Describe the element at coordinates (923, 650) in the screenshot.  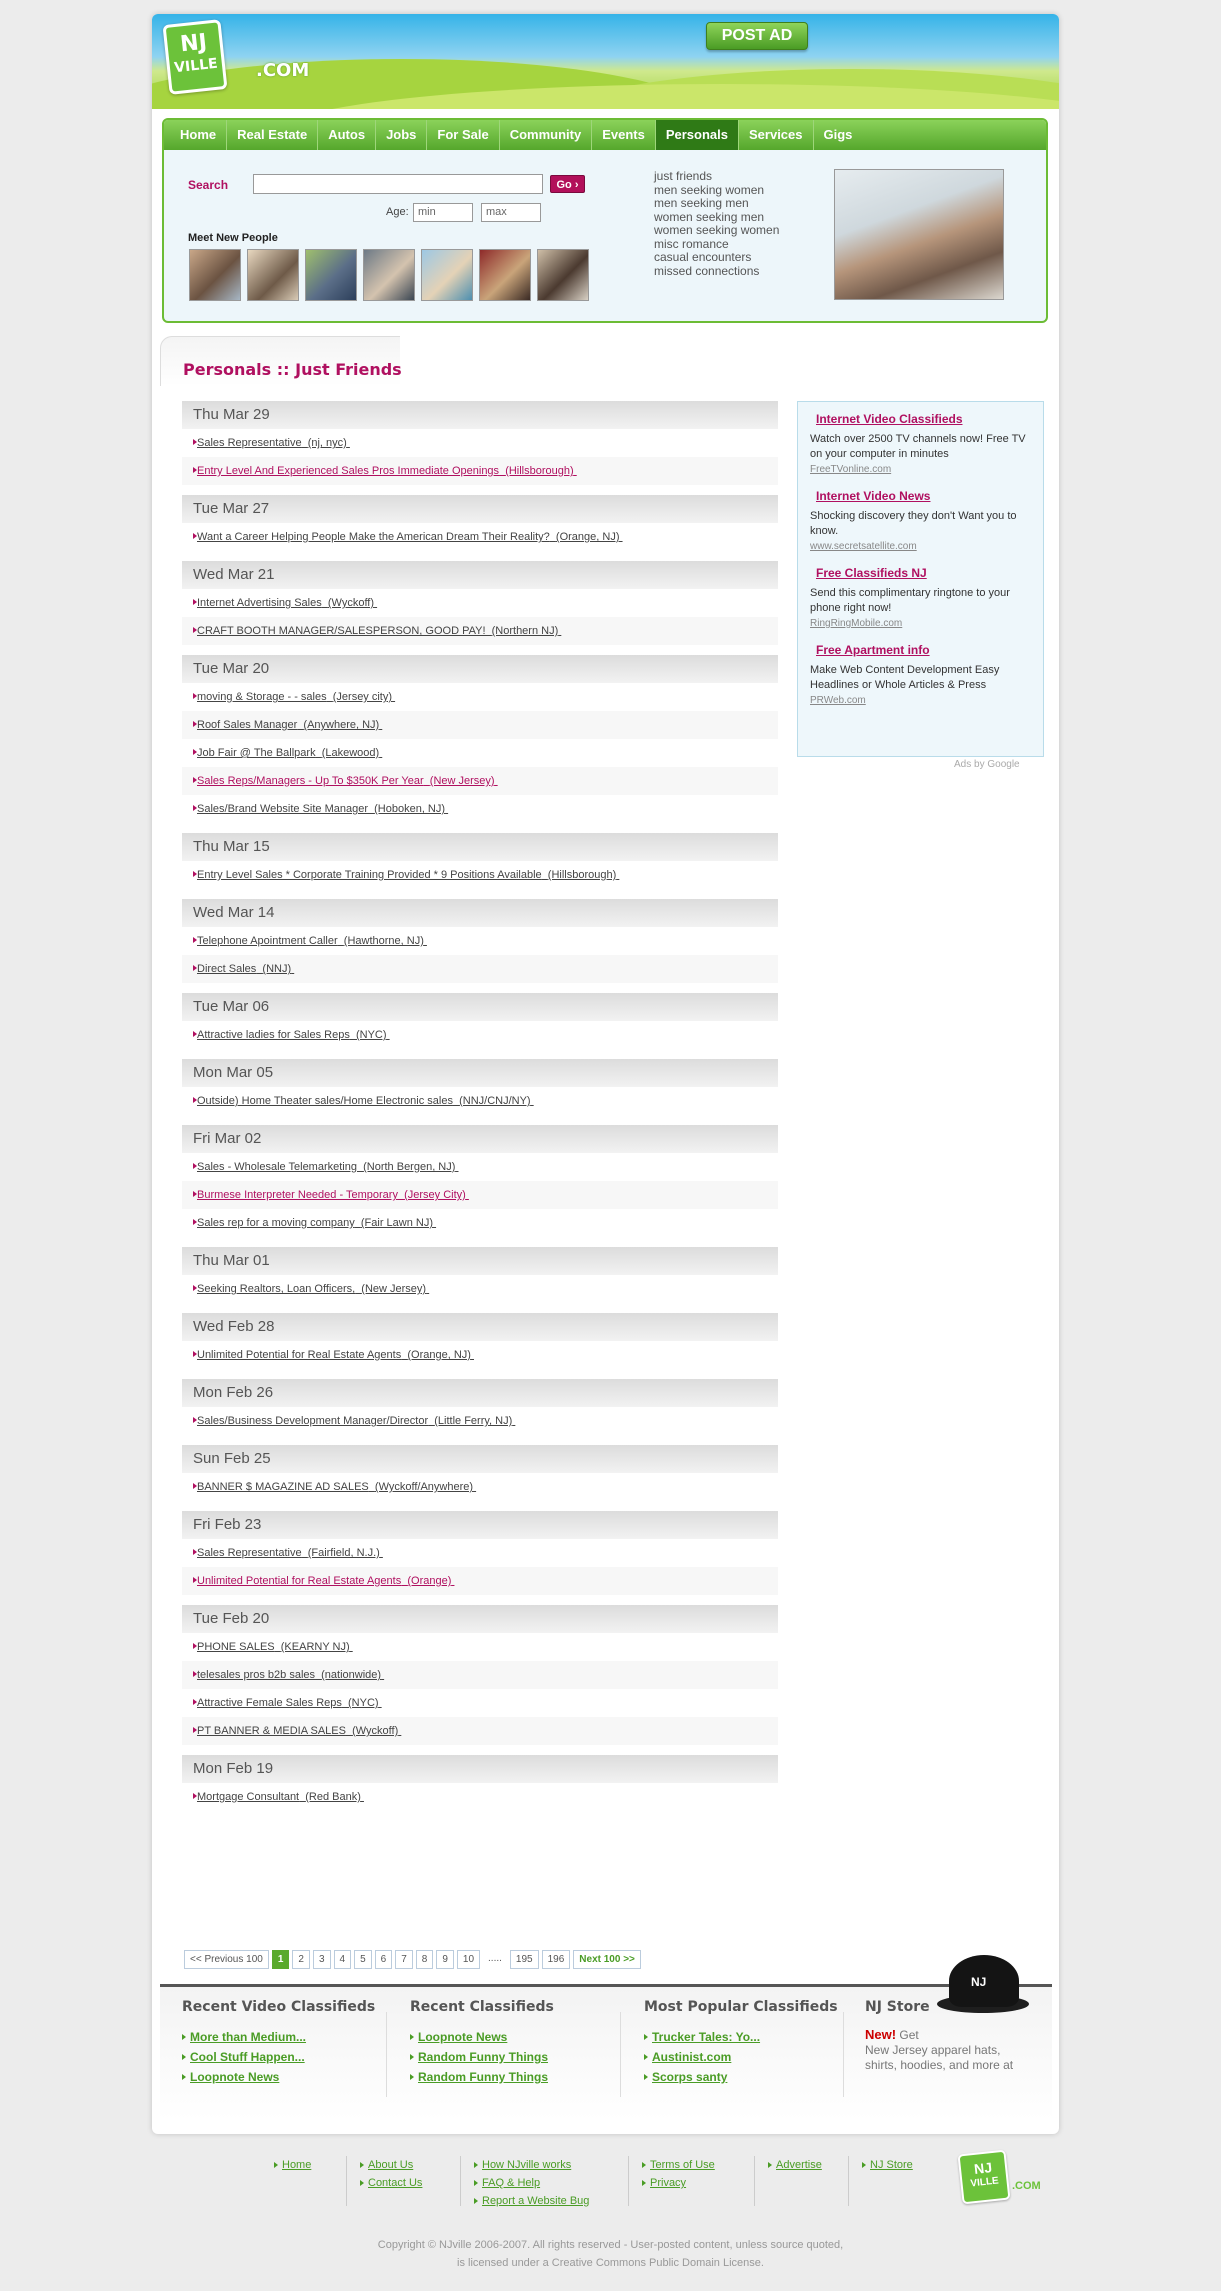
I see `ad-title-link: Free Apartment info` at that location.